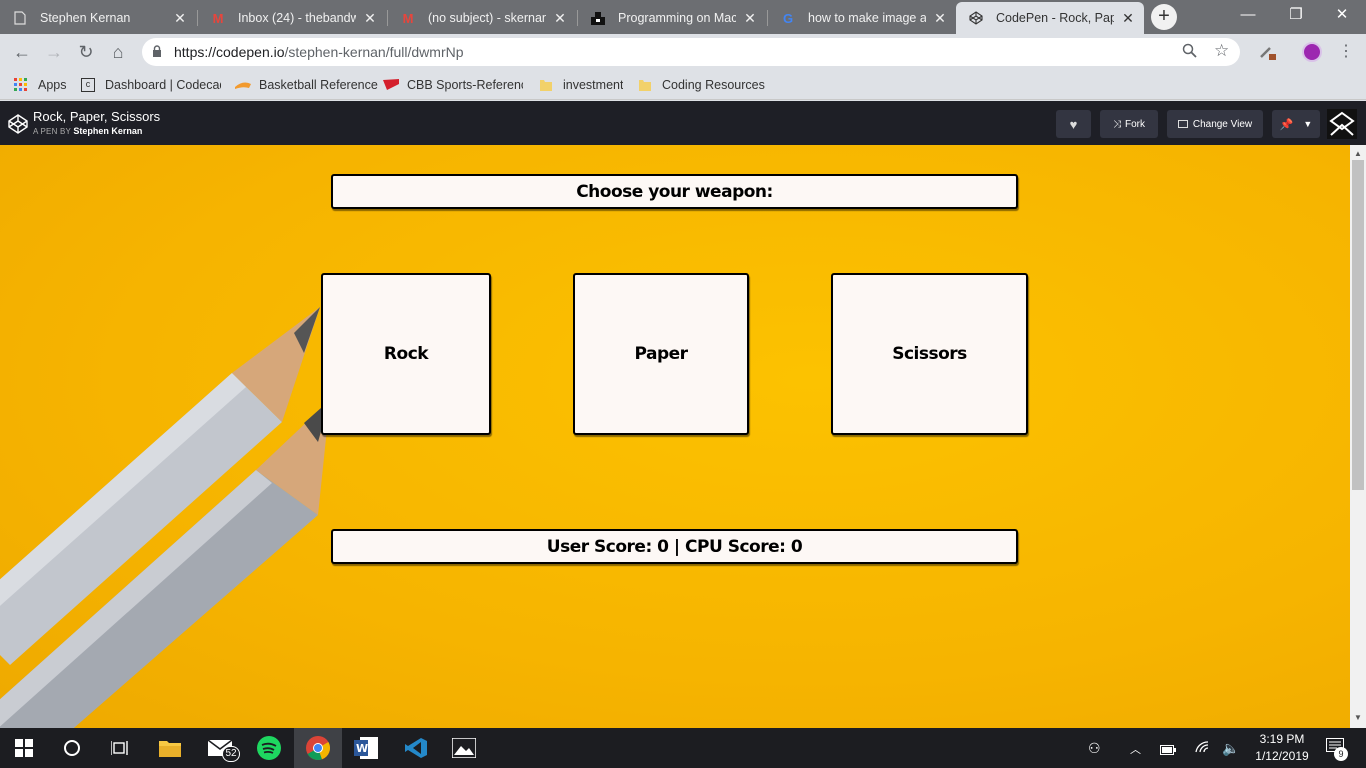 The height and width of the screenshot is (768, 1366). I want to click on zoom-icon, so click(1189, 52).